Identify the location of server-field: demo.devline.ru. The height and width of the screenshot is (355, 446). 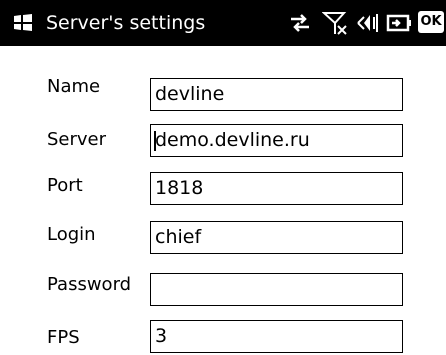
(276, 140).